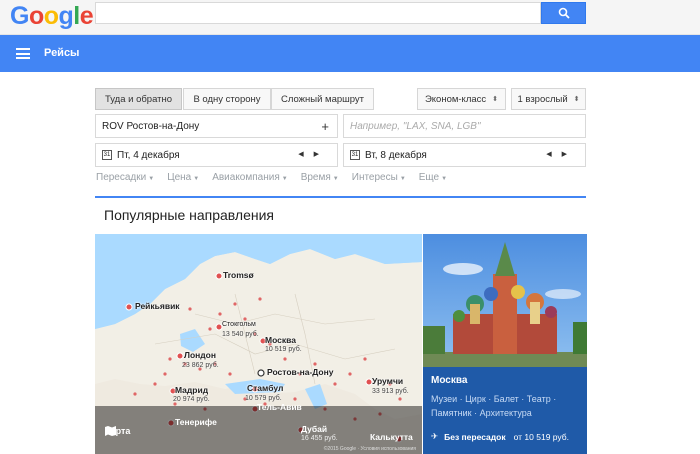  What do you see at coordinates (279, 407) in the screenshot?
I see `map-city-label: Тель-Авив` at bounding box center [279, 407].